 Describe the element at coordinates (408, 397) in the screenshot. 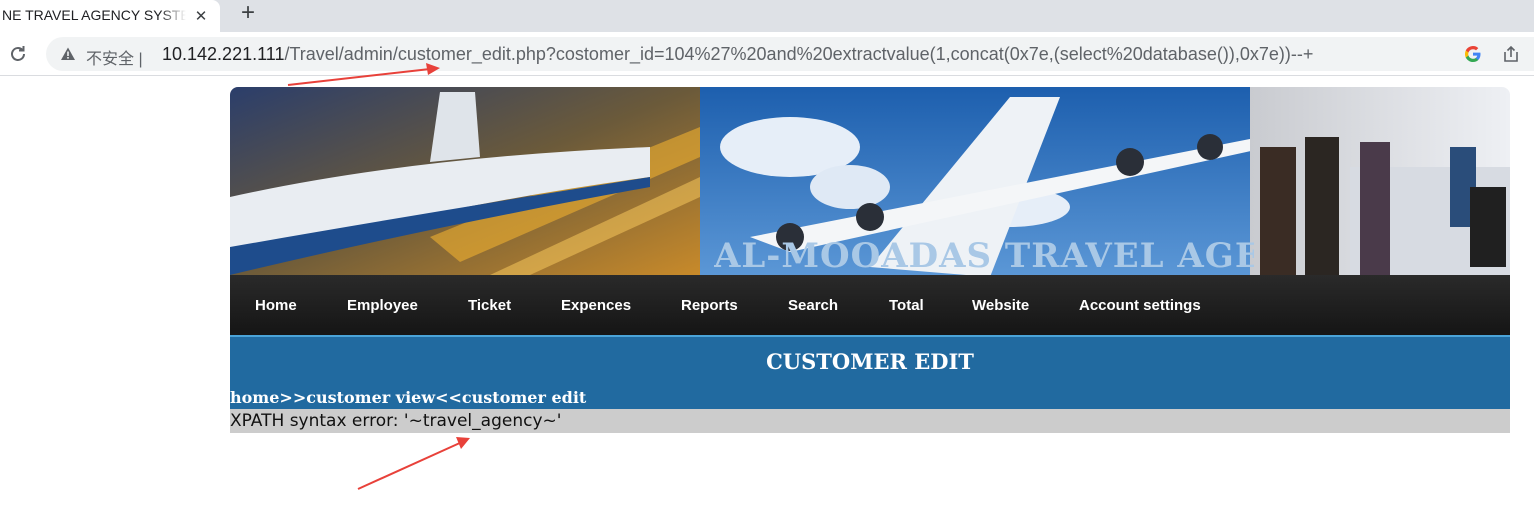

I see `breadcrumb: home>>customer view<<customer edit` at that location.